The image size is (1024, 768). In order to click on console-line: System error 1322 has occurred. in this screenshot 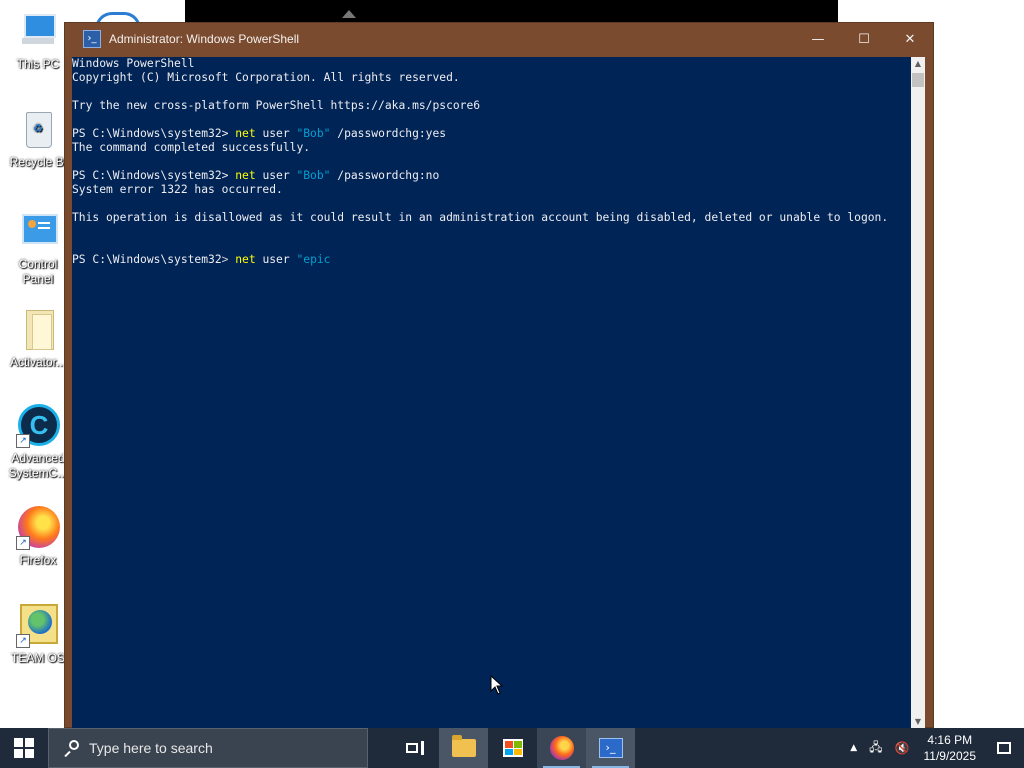, I will do `click(177, 189)`.